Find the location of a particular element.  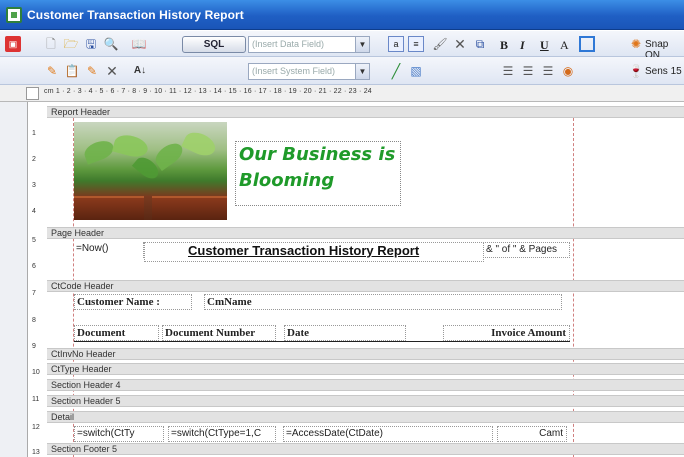

sensitivity-value: Sens 15 is located at coordinates (663, 71).